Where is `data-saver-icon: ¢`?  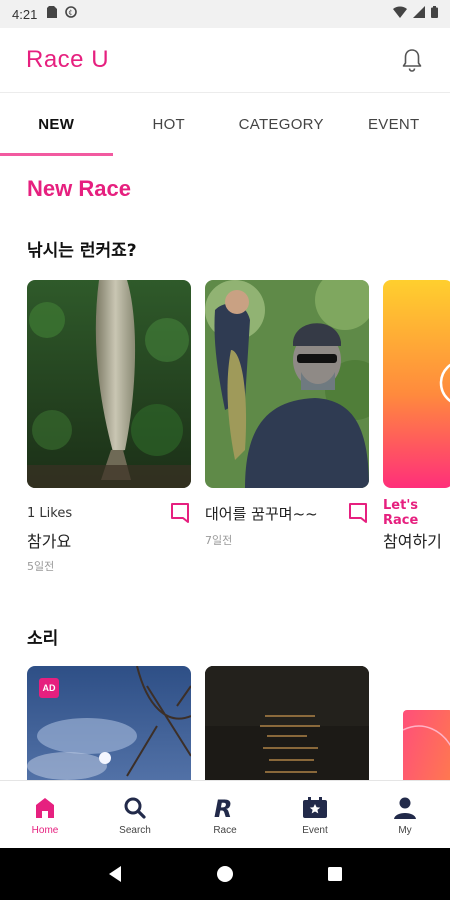
data-saver-icon: ¢ is located at coordinates (71, 14).